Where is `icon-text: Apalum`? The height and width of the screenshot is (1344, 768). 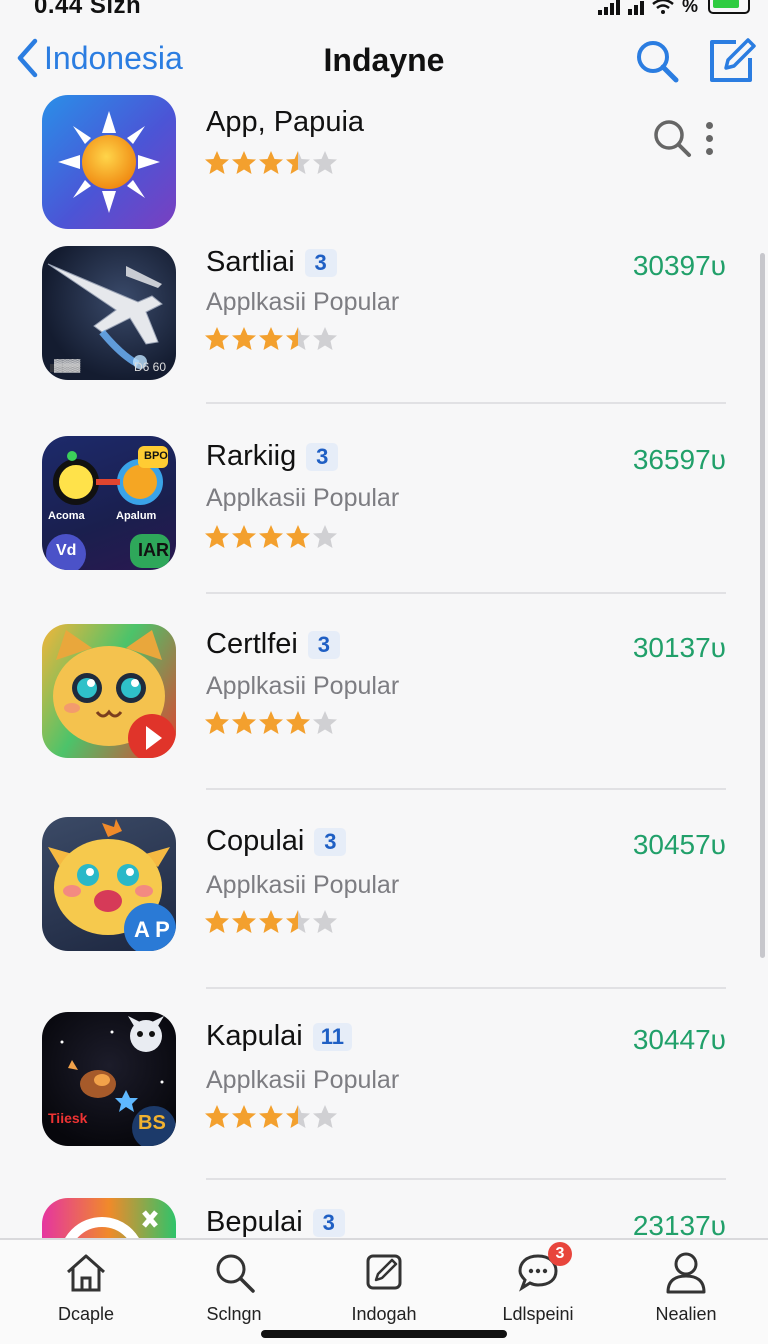
icon-text: Apalum is located at coordinates (136, 516).